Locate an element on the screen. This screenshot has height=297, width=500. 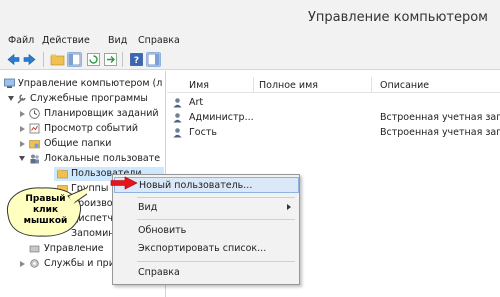
list-header: Имя Полное имя Описание is located at coordinates (333, 85).